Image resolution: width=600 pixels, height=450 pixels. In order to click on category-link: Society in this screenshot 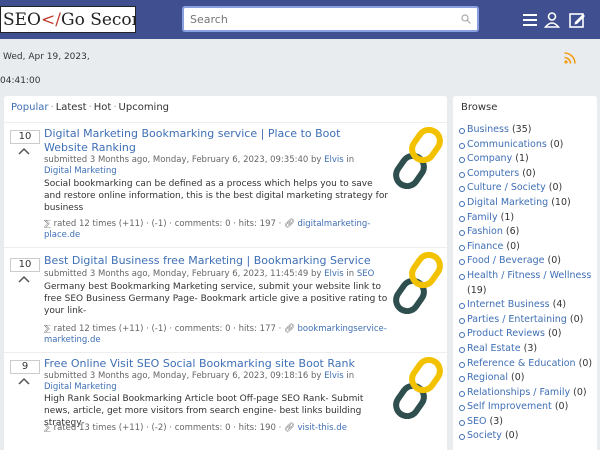, I will do `click(484, 435)`.